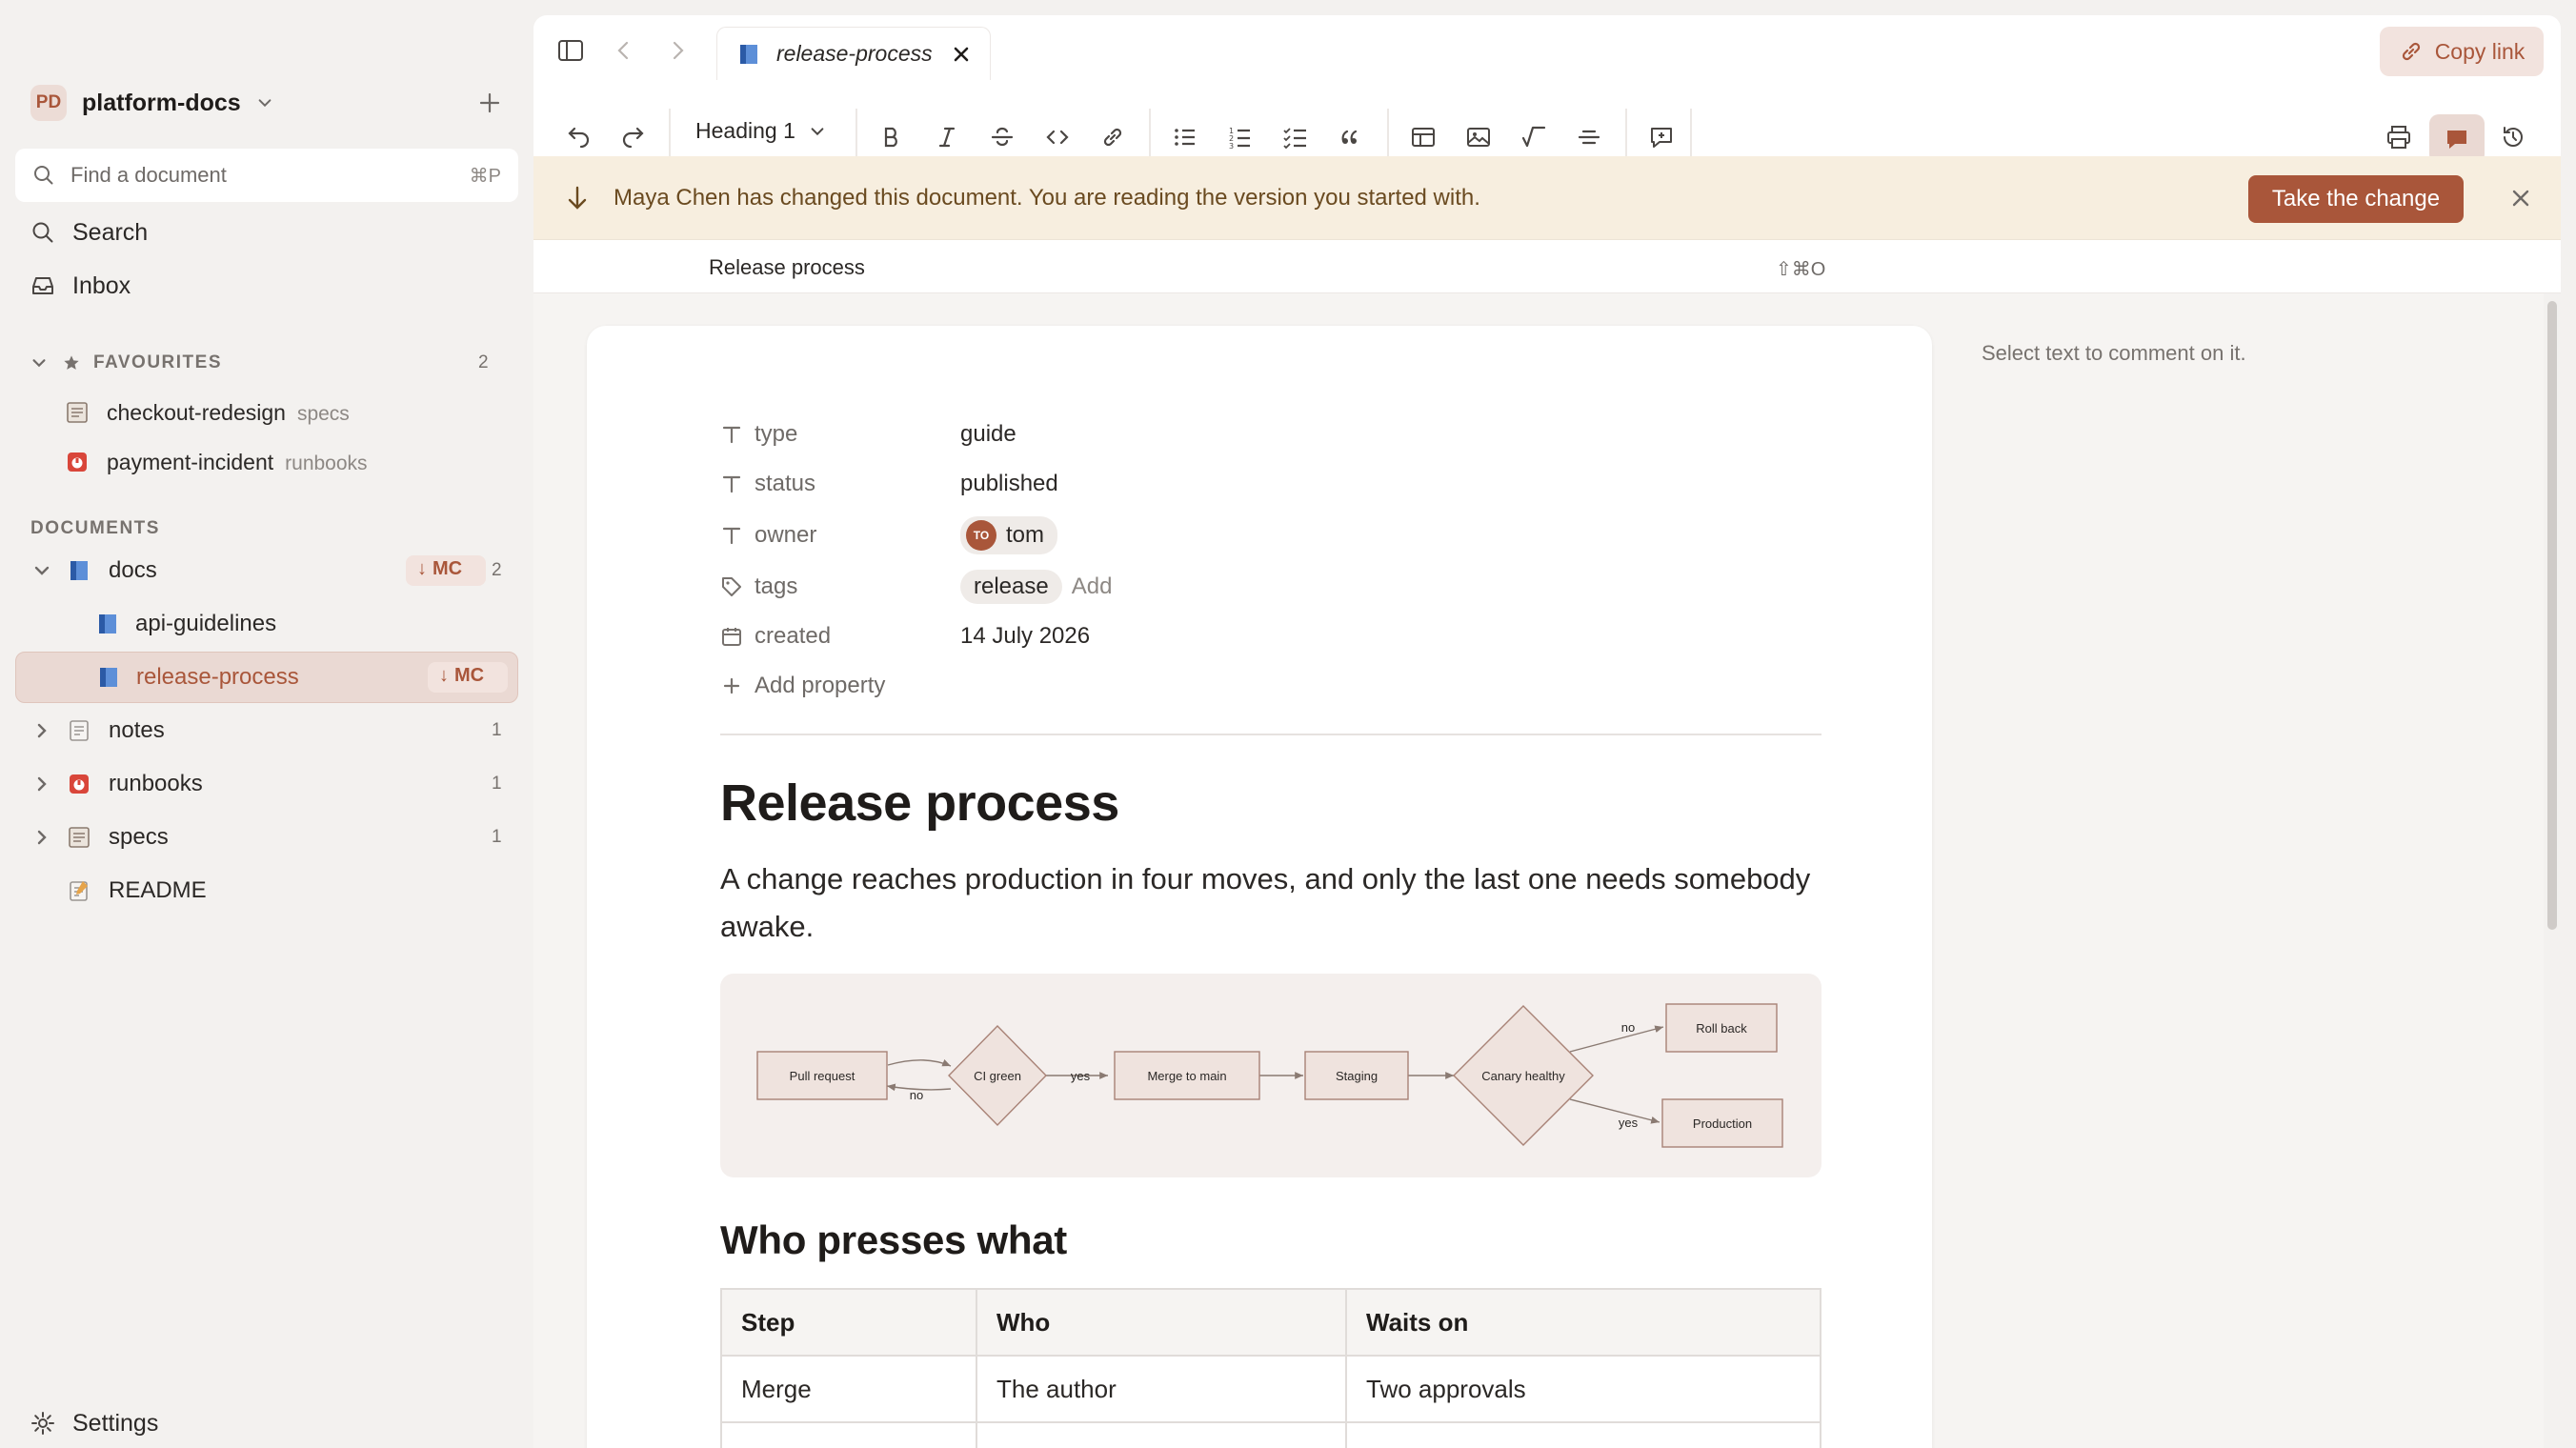 The width and height of the screenshot is (2576, 1448). Describe the element at coordinates (794, 636) in the screenshot. I see `property-key: created` at that location.